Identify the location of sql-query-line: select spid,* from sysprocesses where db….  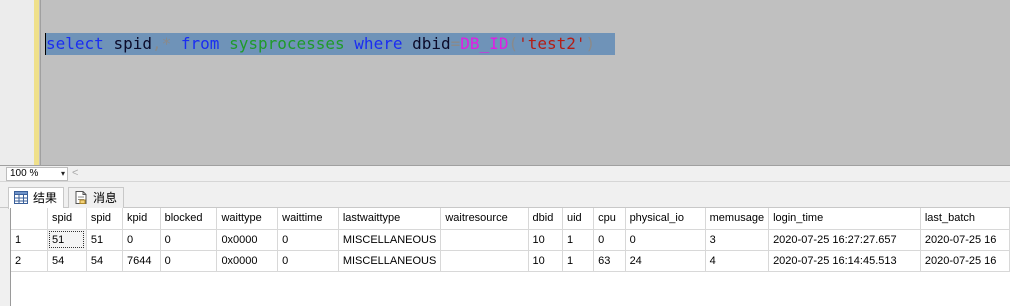
(320, 44).